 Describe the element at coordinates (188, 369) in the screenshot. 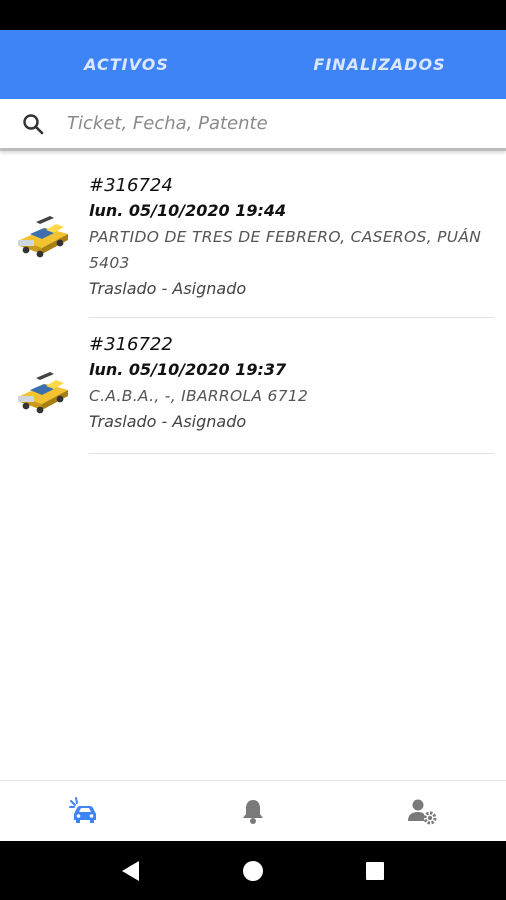

I see `ticket-date: lun. 05/10/2020 19:37` at that location.